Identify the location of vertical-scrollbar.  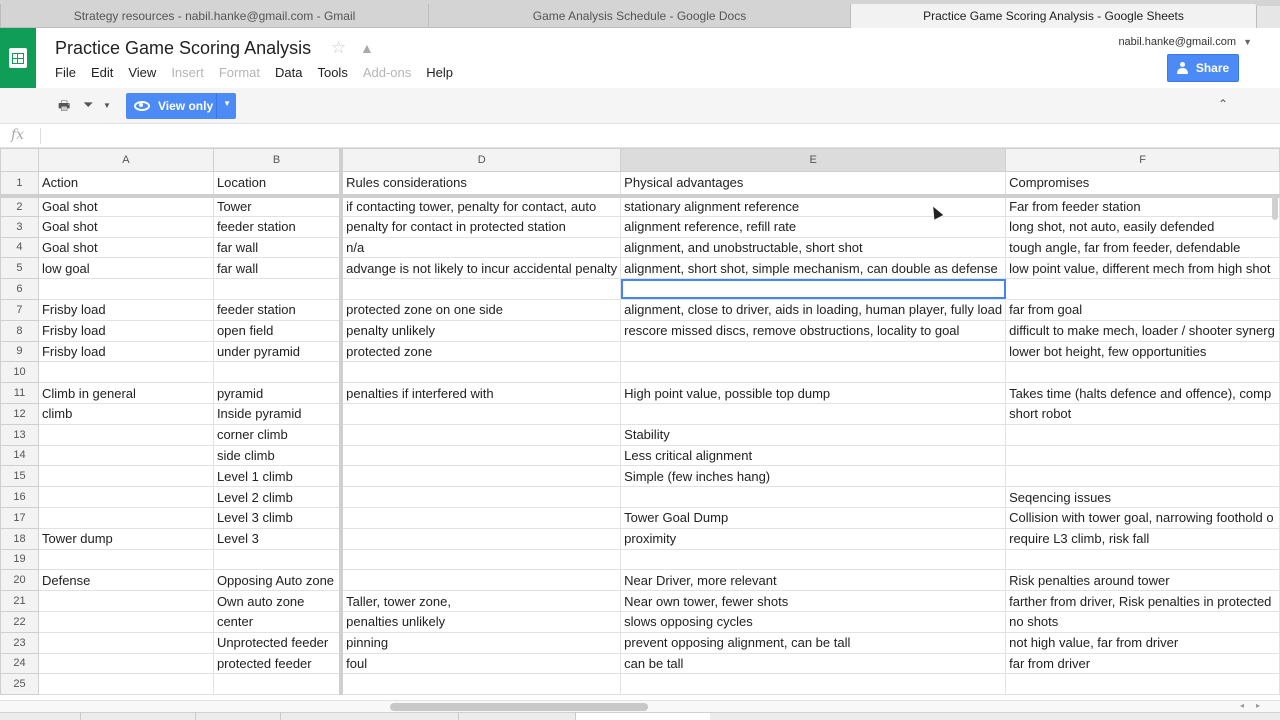
(1275, 208).